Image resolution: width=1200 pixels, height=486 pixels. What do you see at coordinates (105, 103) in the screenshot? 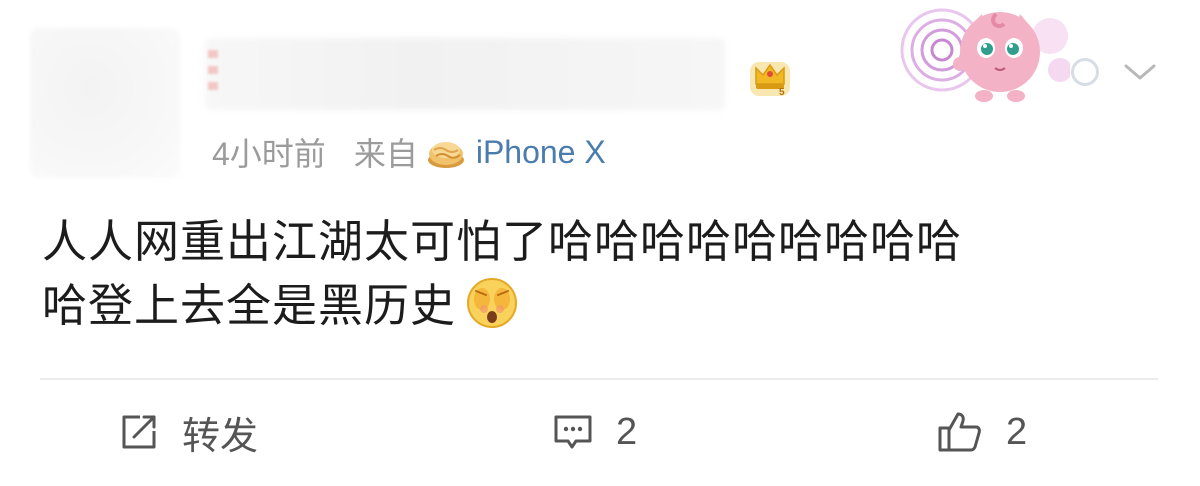
I see `avatar` at bounding box center [105, 103].